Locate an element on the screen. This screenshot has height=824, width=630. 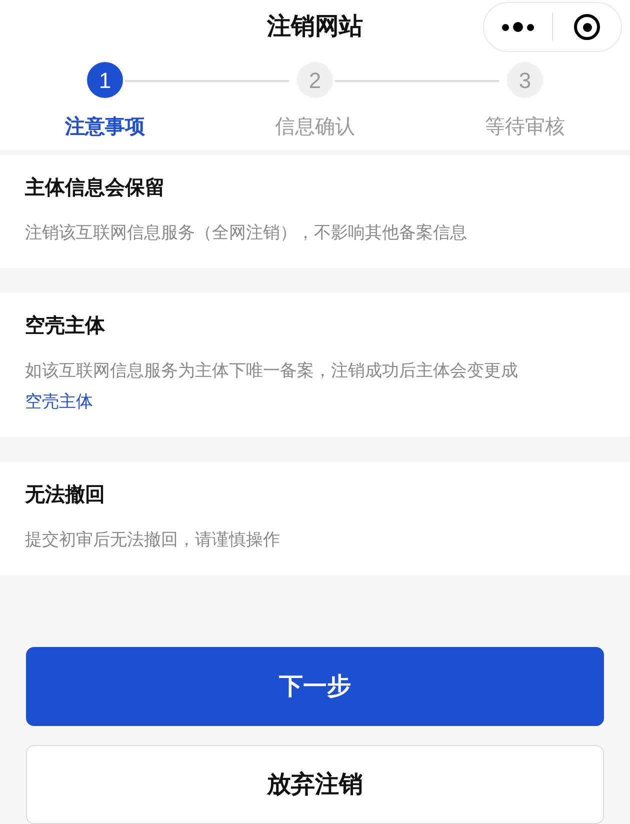
step-number: 1 is located at coordinates (105, 80).